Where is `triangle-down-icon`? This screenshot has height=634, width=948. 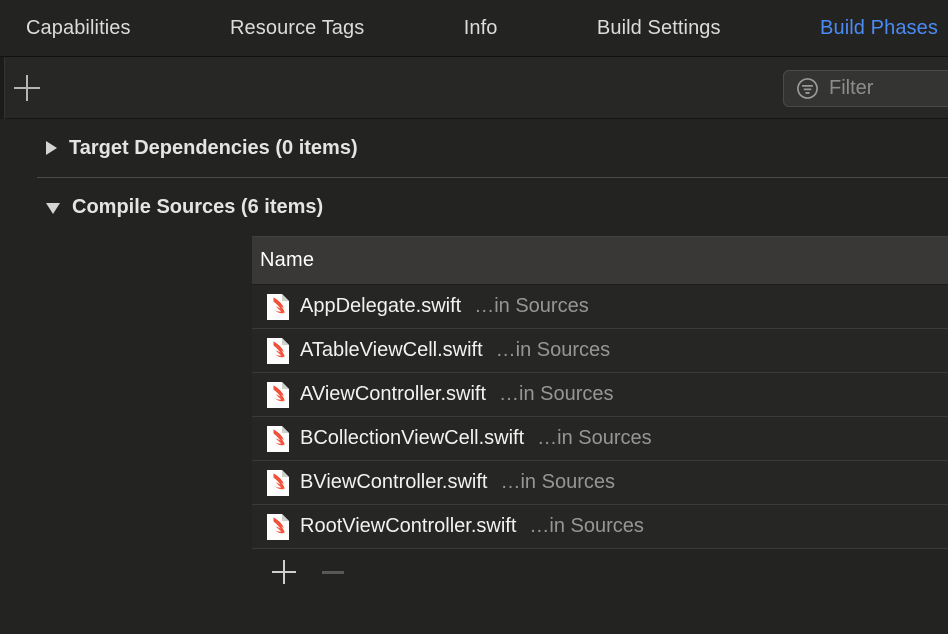
triangle-down-icon is located at coordinates (53, 208).